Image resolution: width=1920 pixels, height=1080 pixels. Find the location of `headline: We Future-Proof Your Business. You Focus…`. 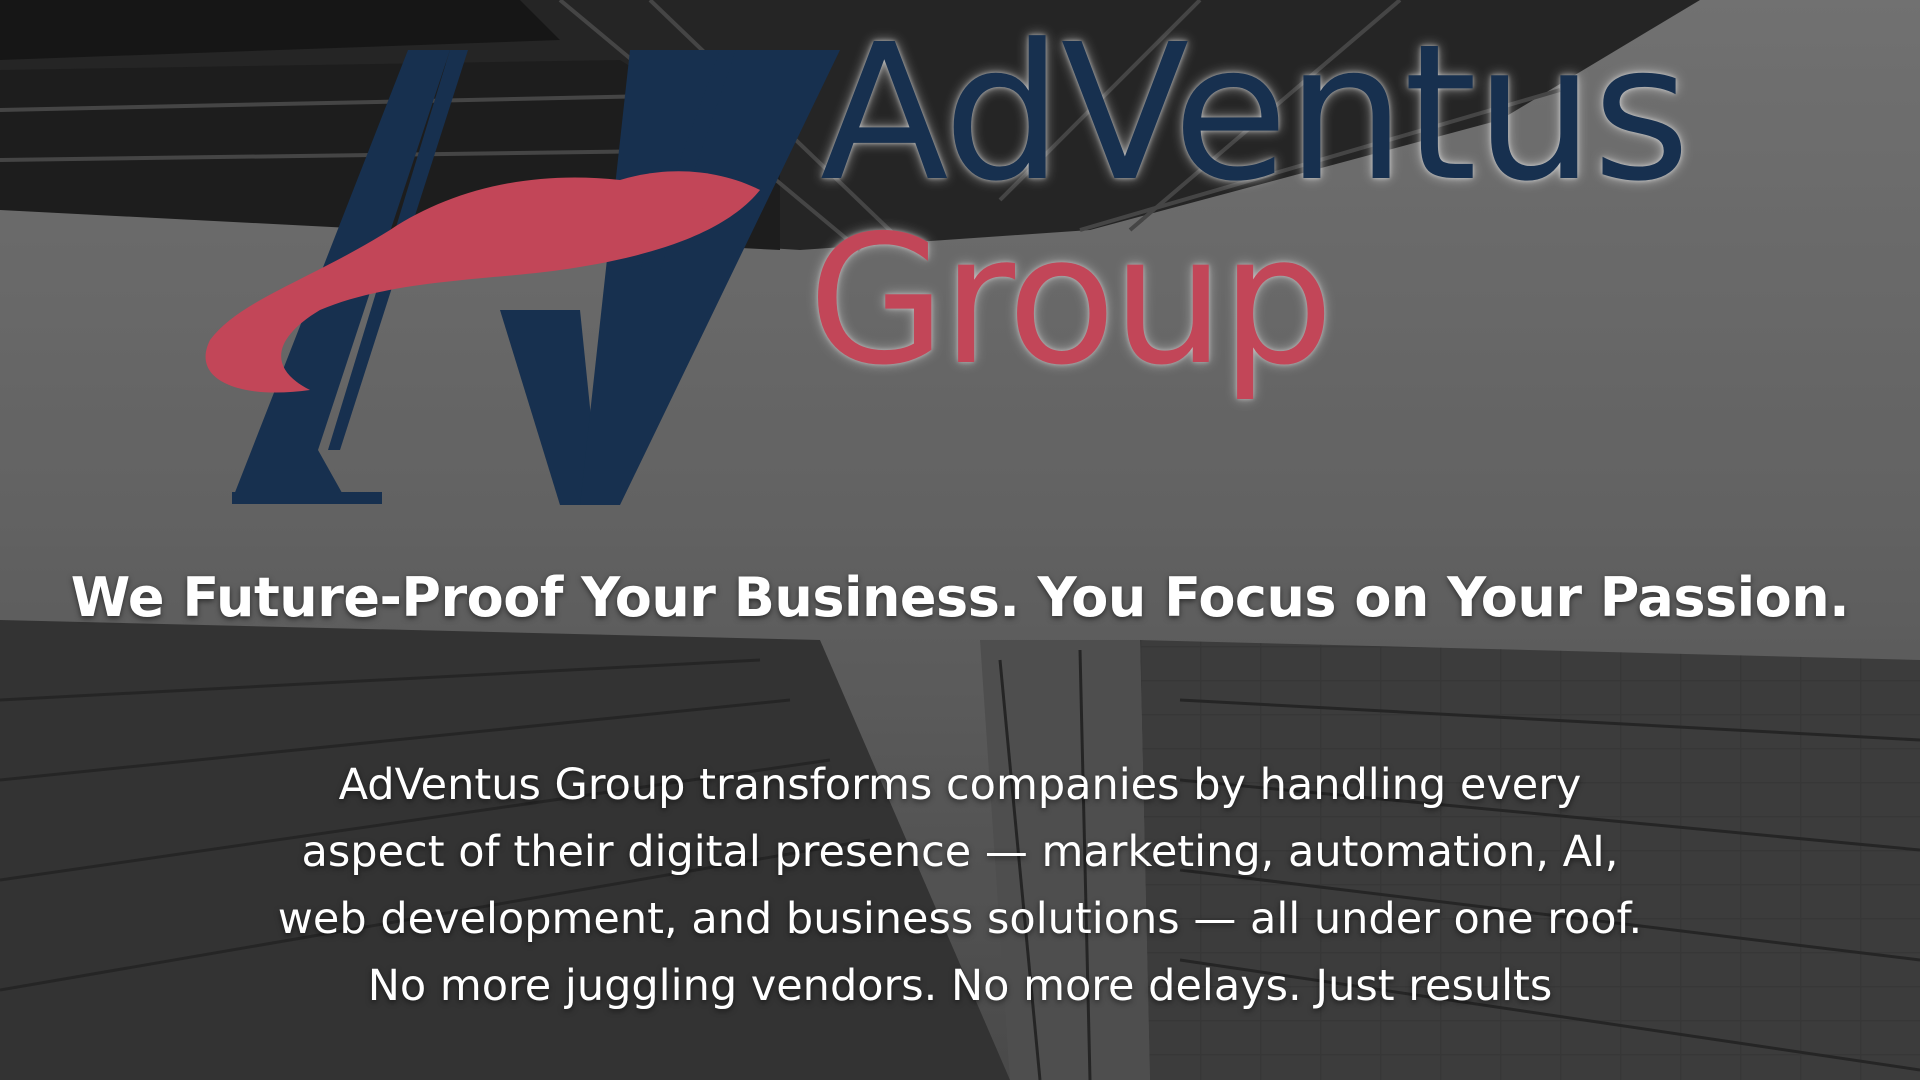

headline: We Future-Proof Your Business. You Focus… is located at coordinates (960, 597).